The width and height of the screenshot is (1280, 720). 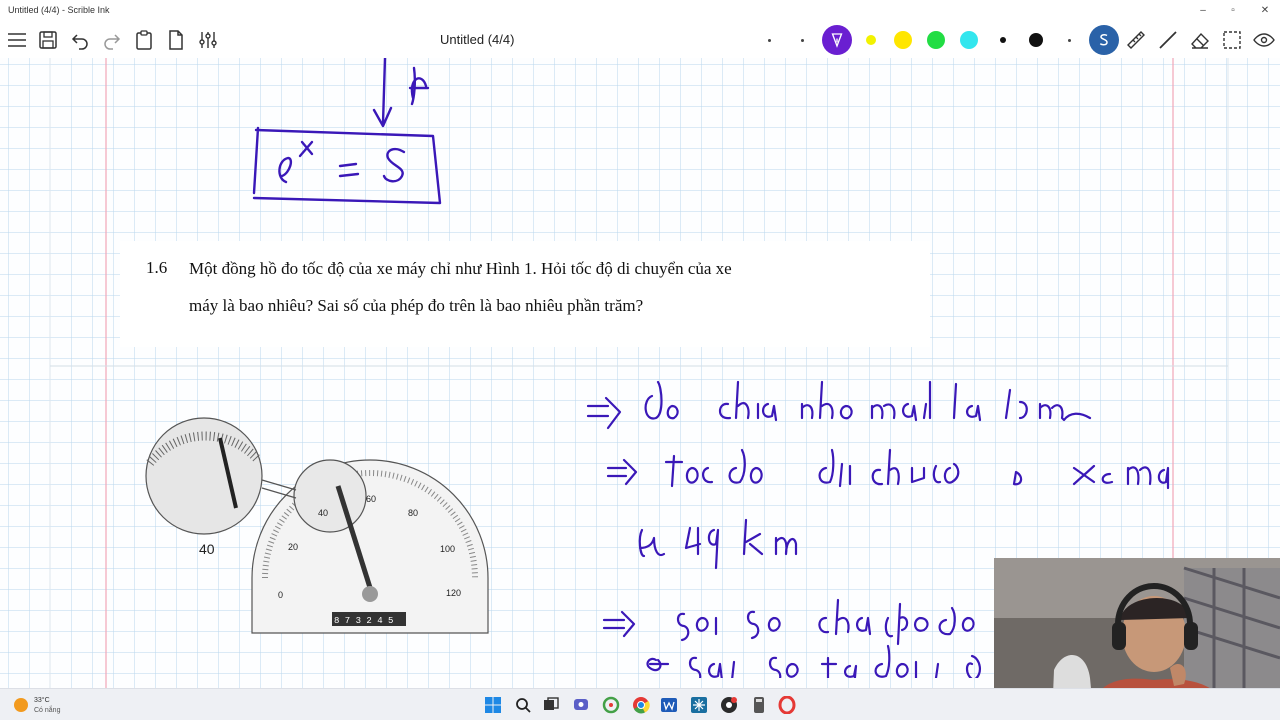 I want to click on ruler-icon, so click(x=1136, y=40).